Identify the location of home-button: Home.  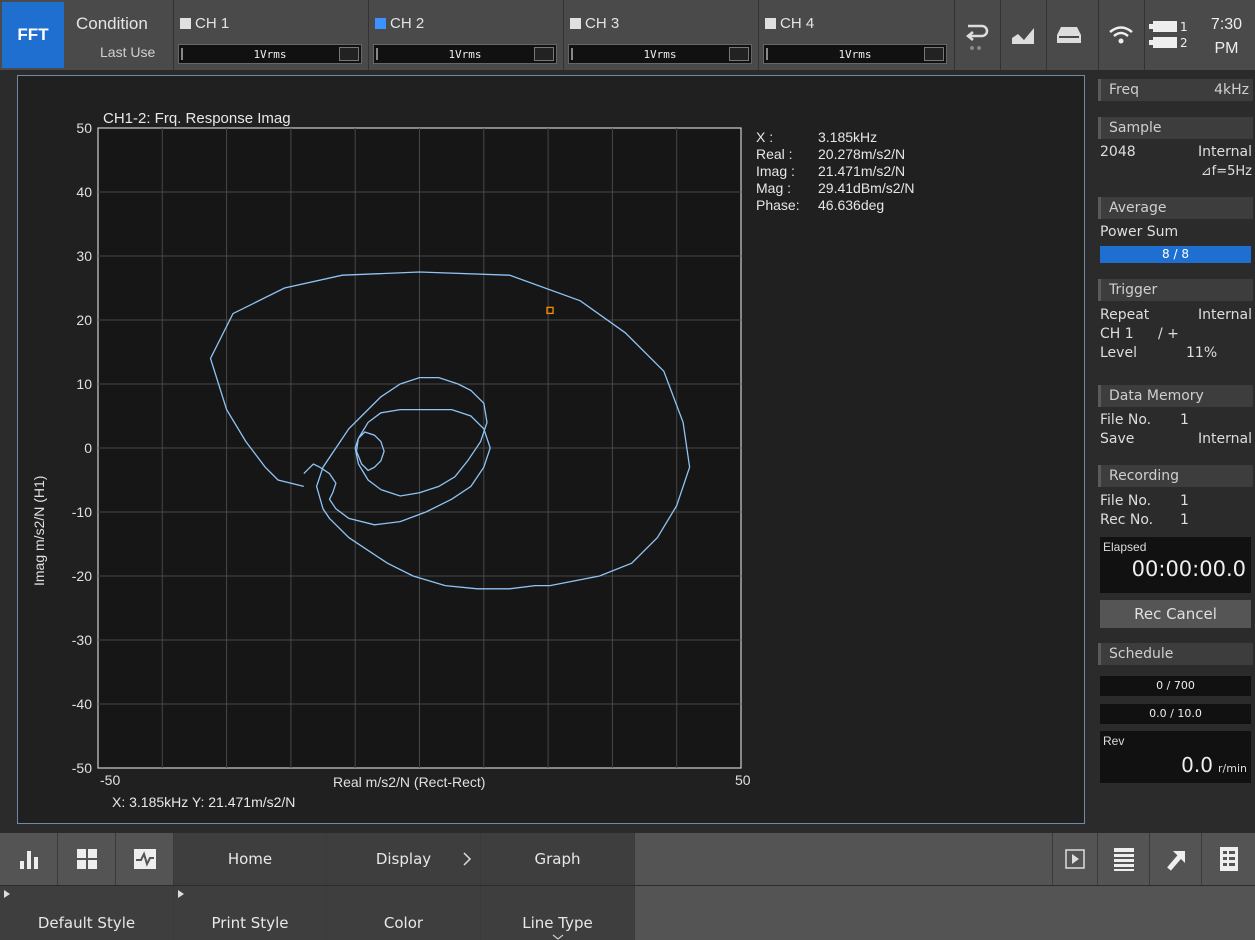
(250, 859).